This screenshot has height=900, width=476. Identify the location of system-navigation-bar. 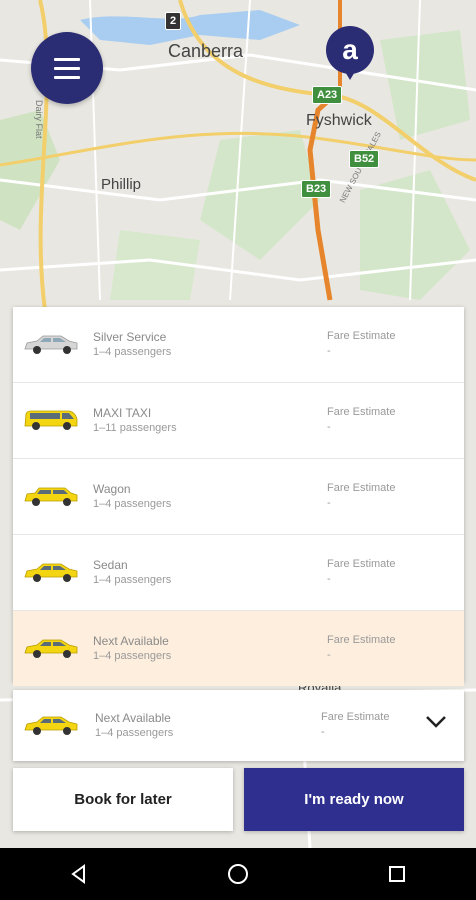
(238, 874).